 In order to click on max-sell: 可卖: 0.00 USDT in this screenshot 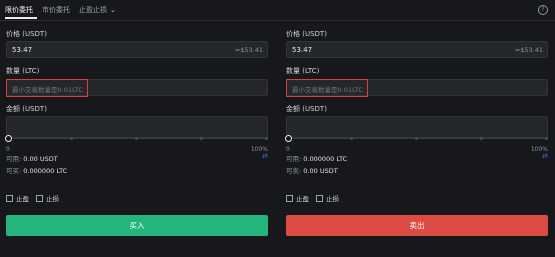, I will do `click(312, 170)`.